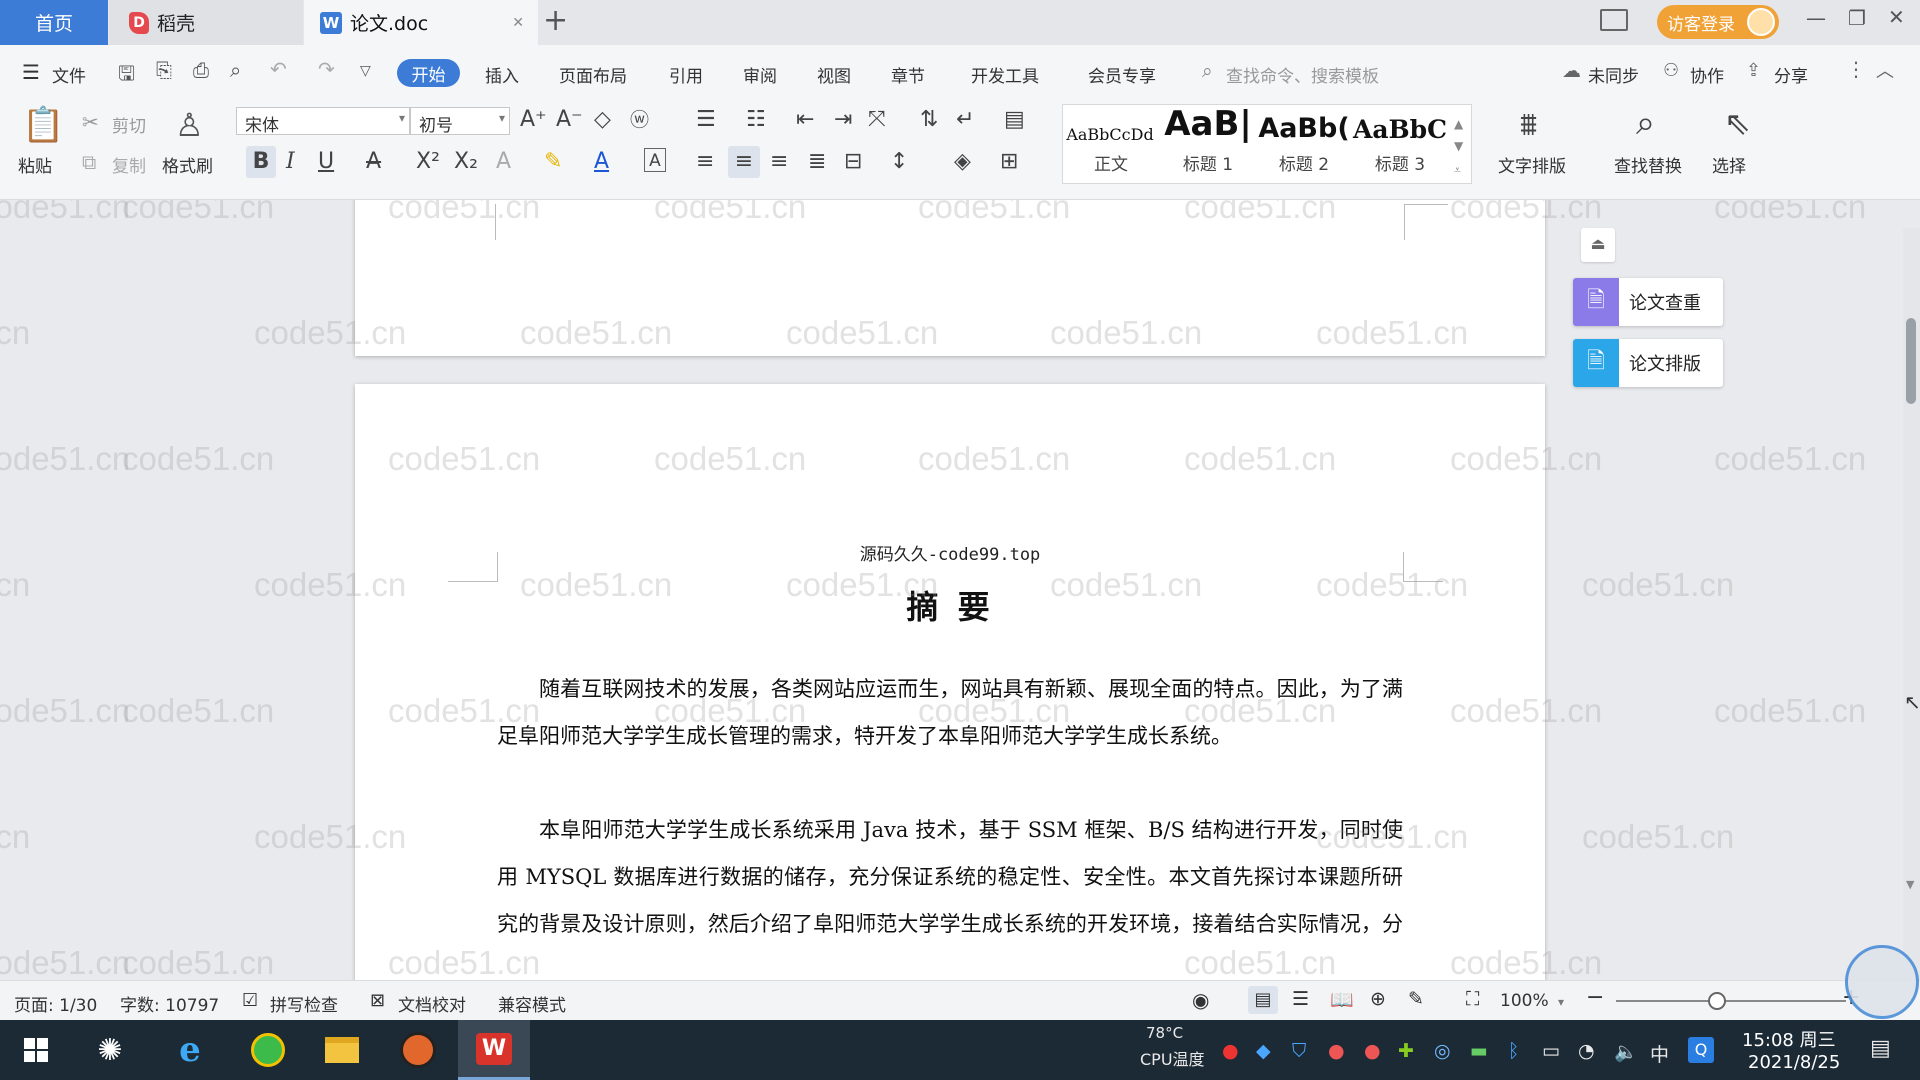 The width and height of the screenshot is (1920, 1080). What do you see at coordinates (1717, 1001) in the screenshot?
I see `zoom-slider-thumb` at bounding box center [1717, 1001].